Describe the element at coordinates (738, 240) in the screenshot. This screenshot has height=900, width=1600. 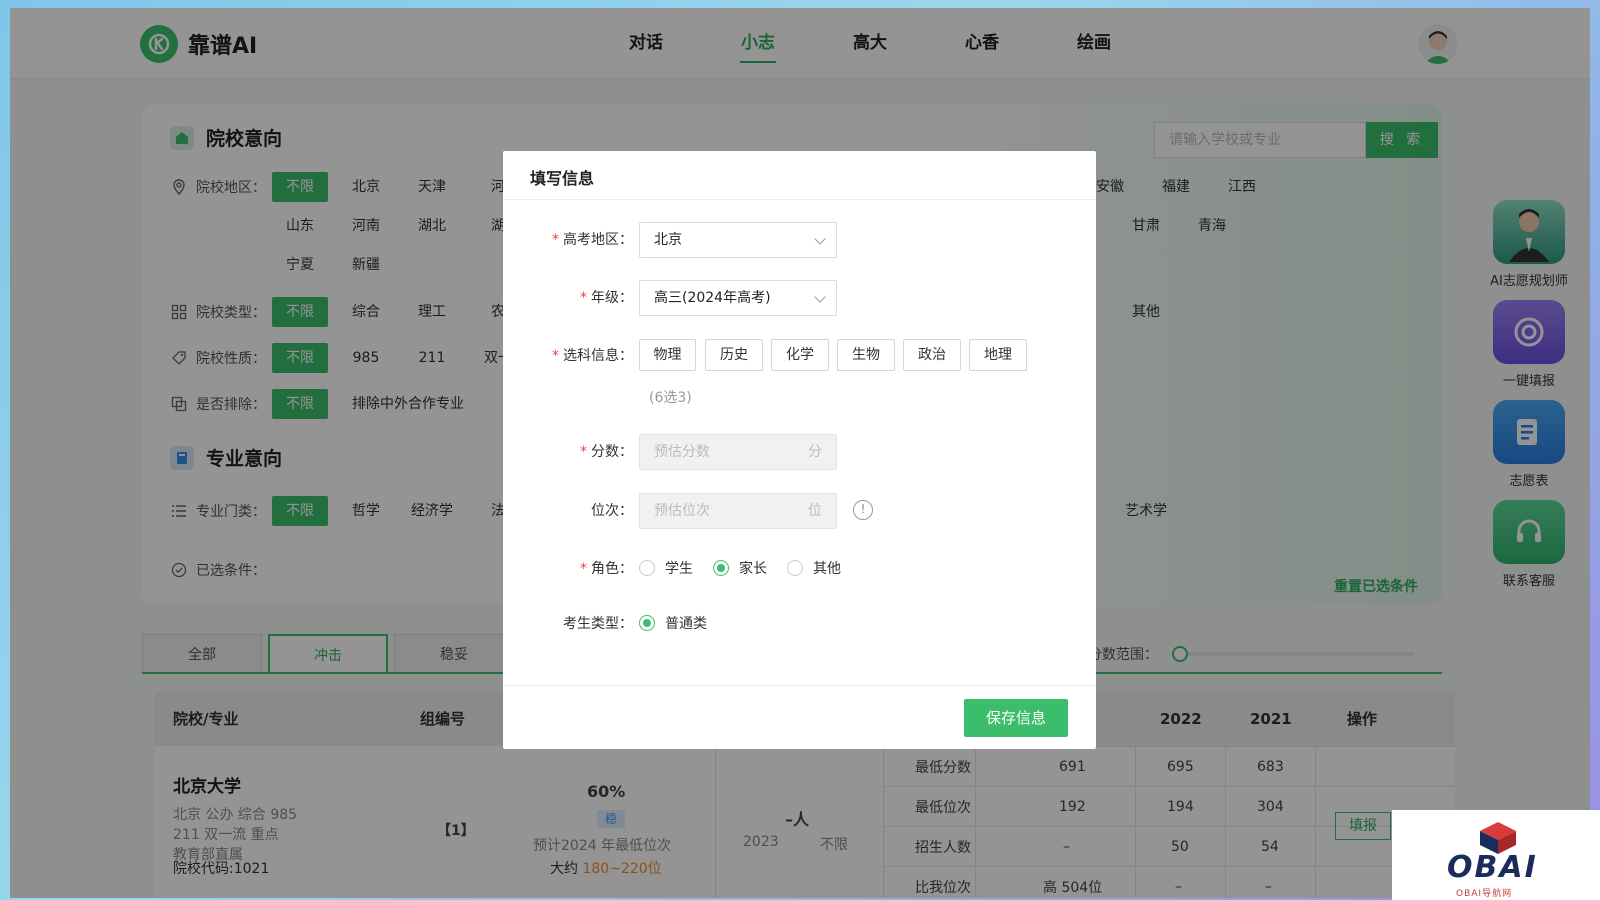
I see `exam-region-select: 北京` at that location.